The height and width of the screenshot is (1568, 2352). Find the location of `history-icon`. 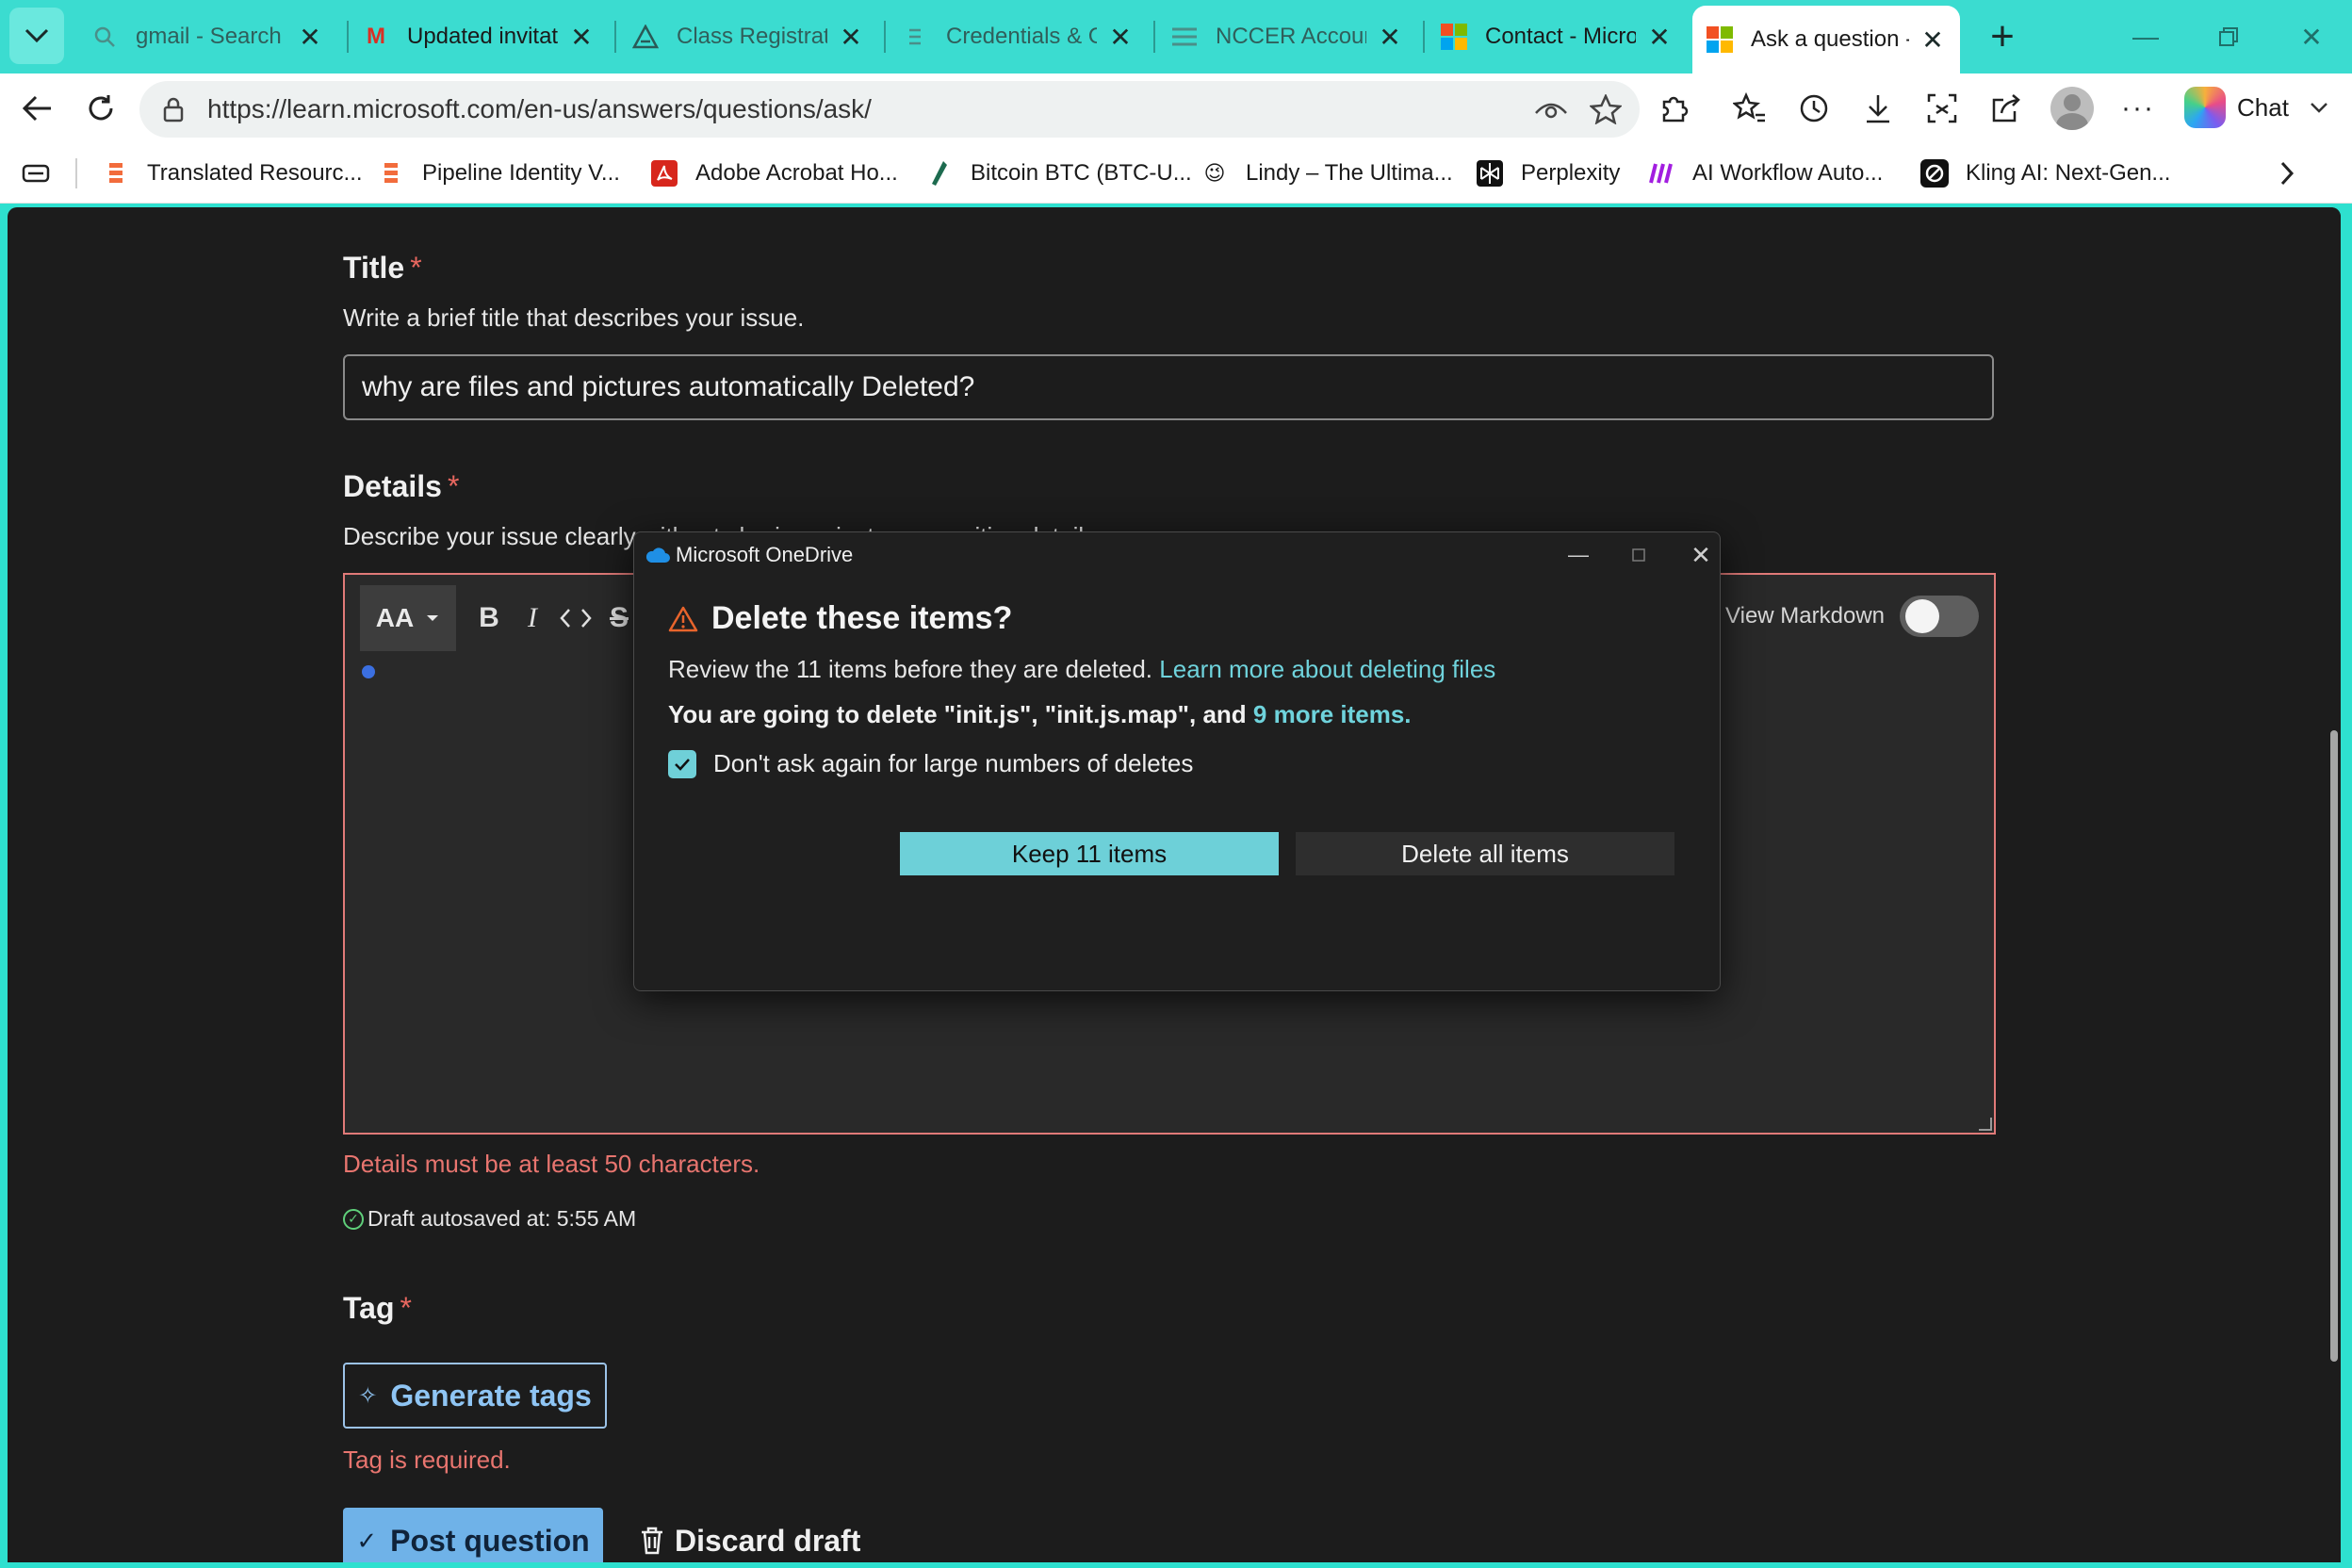

history-icon is located at coordinates (1814, 108).